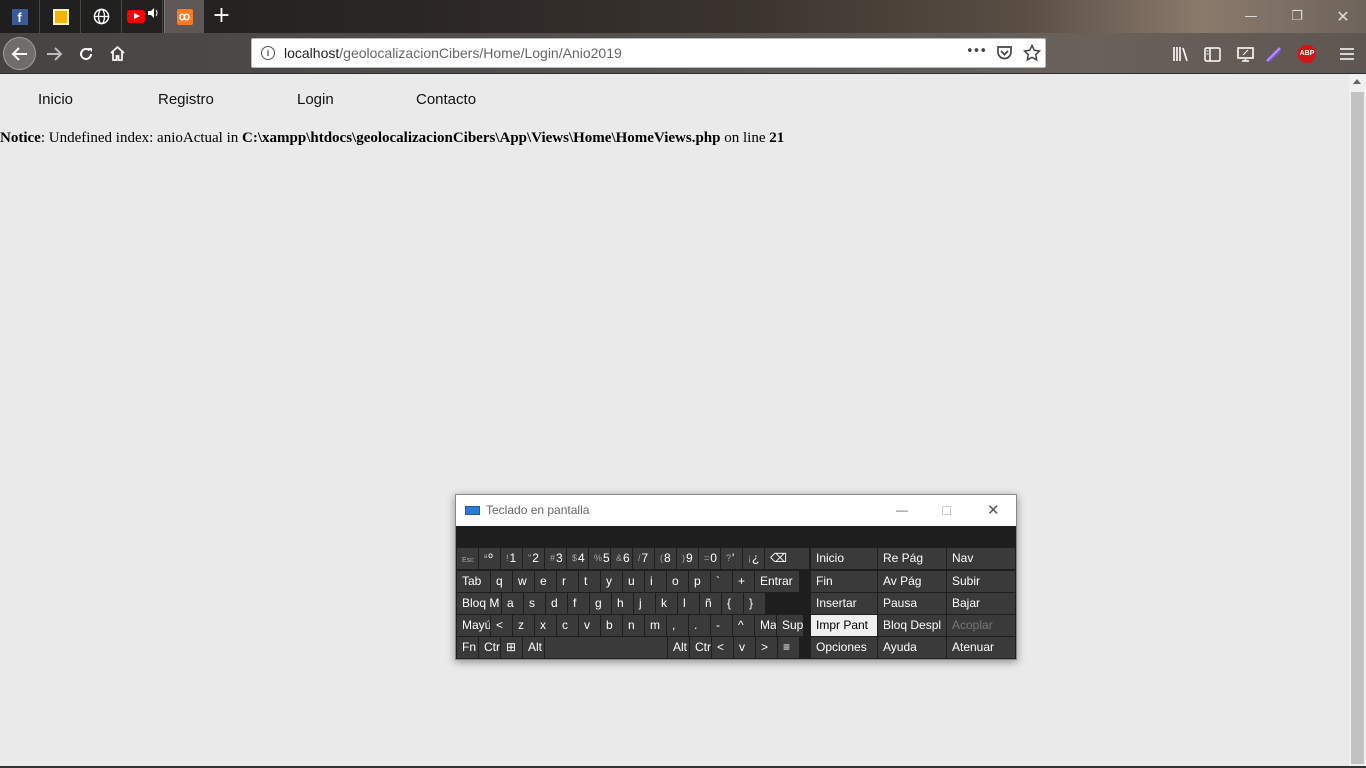  Describe the element at coordinates (556, 603) in the screenshot. I see `osk-key: d` at that location.